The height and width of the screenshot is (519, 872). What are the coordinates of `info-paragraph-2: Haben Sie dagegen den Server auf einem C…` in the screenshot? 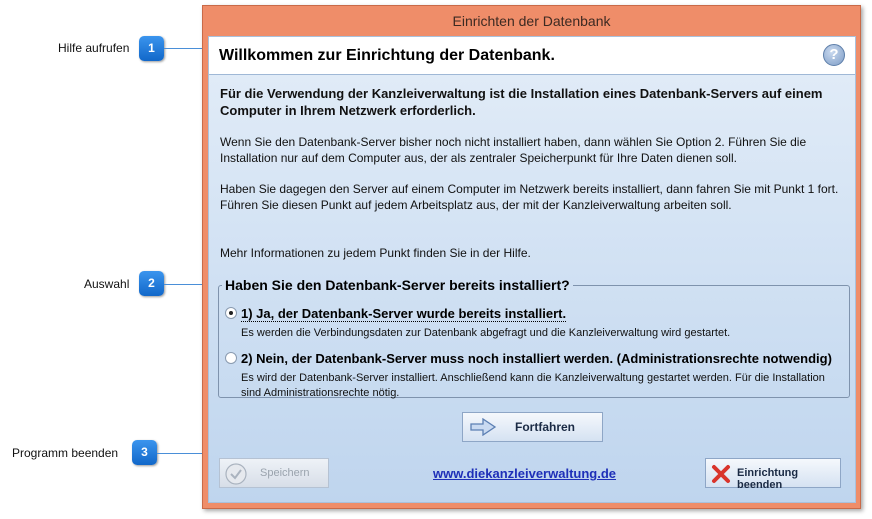 It's located at (529, 197).